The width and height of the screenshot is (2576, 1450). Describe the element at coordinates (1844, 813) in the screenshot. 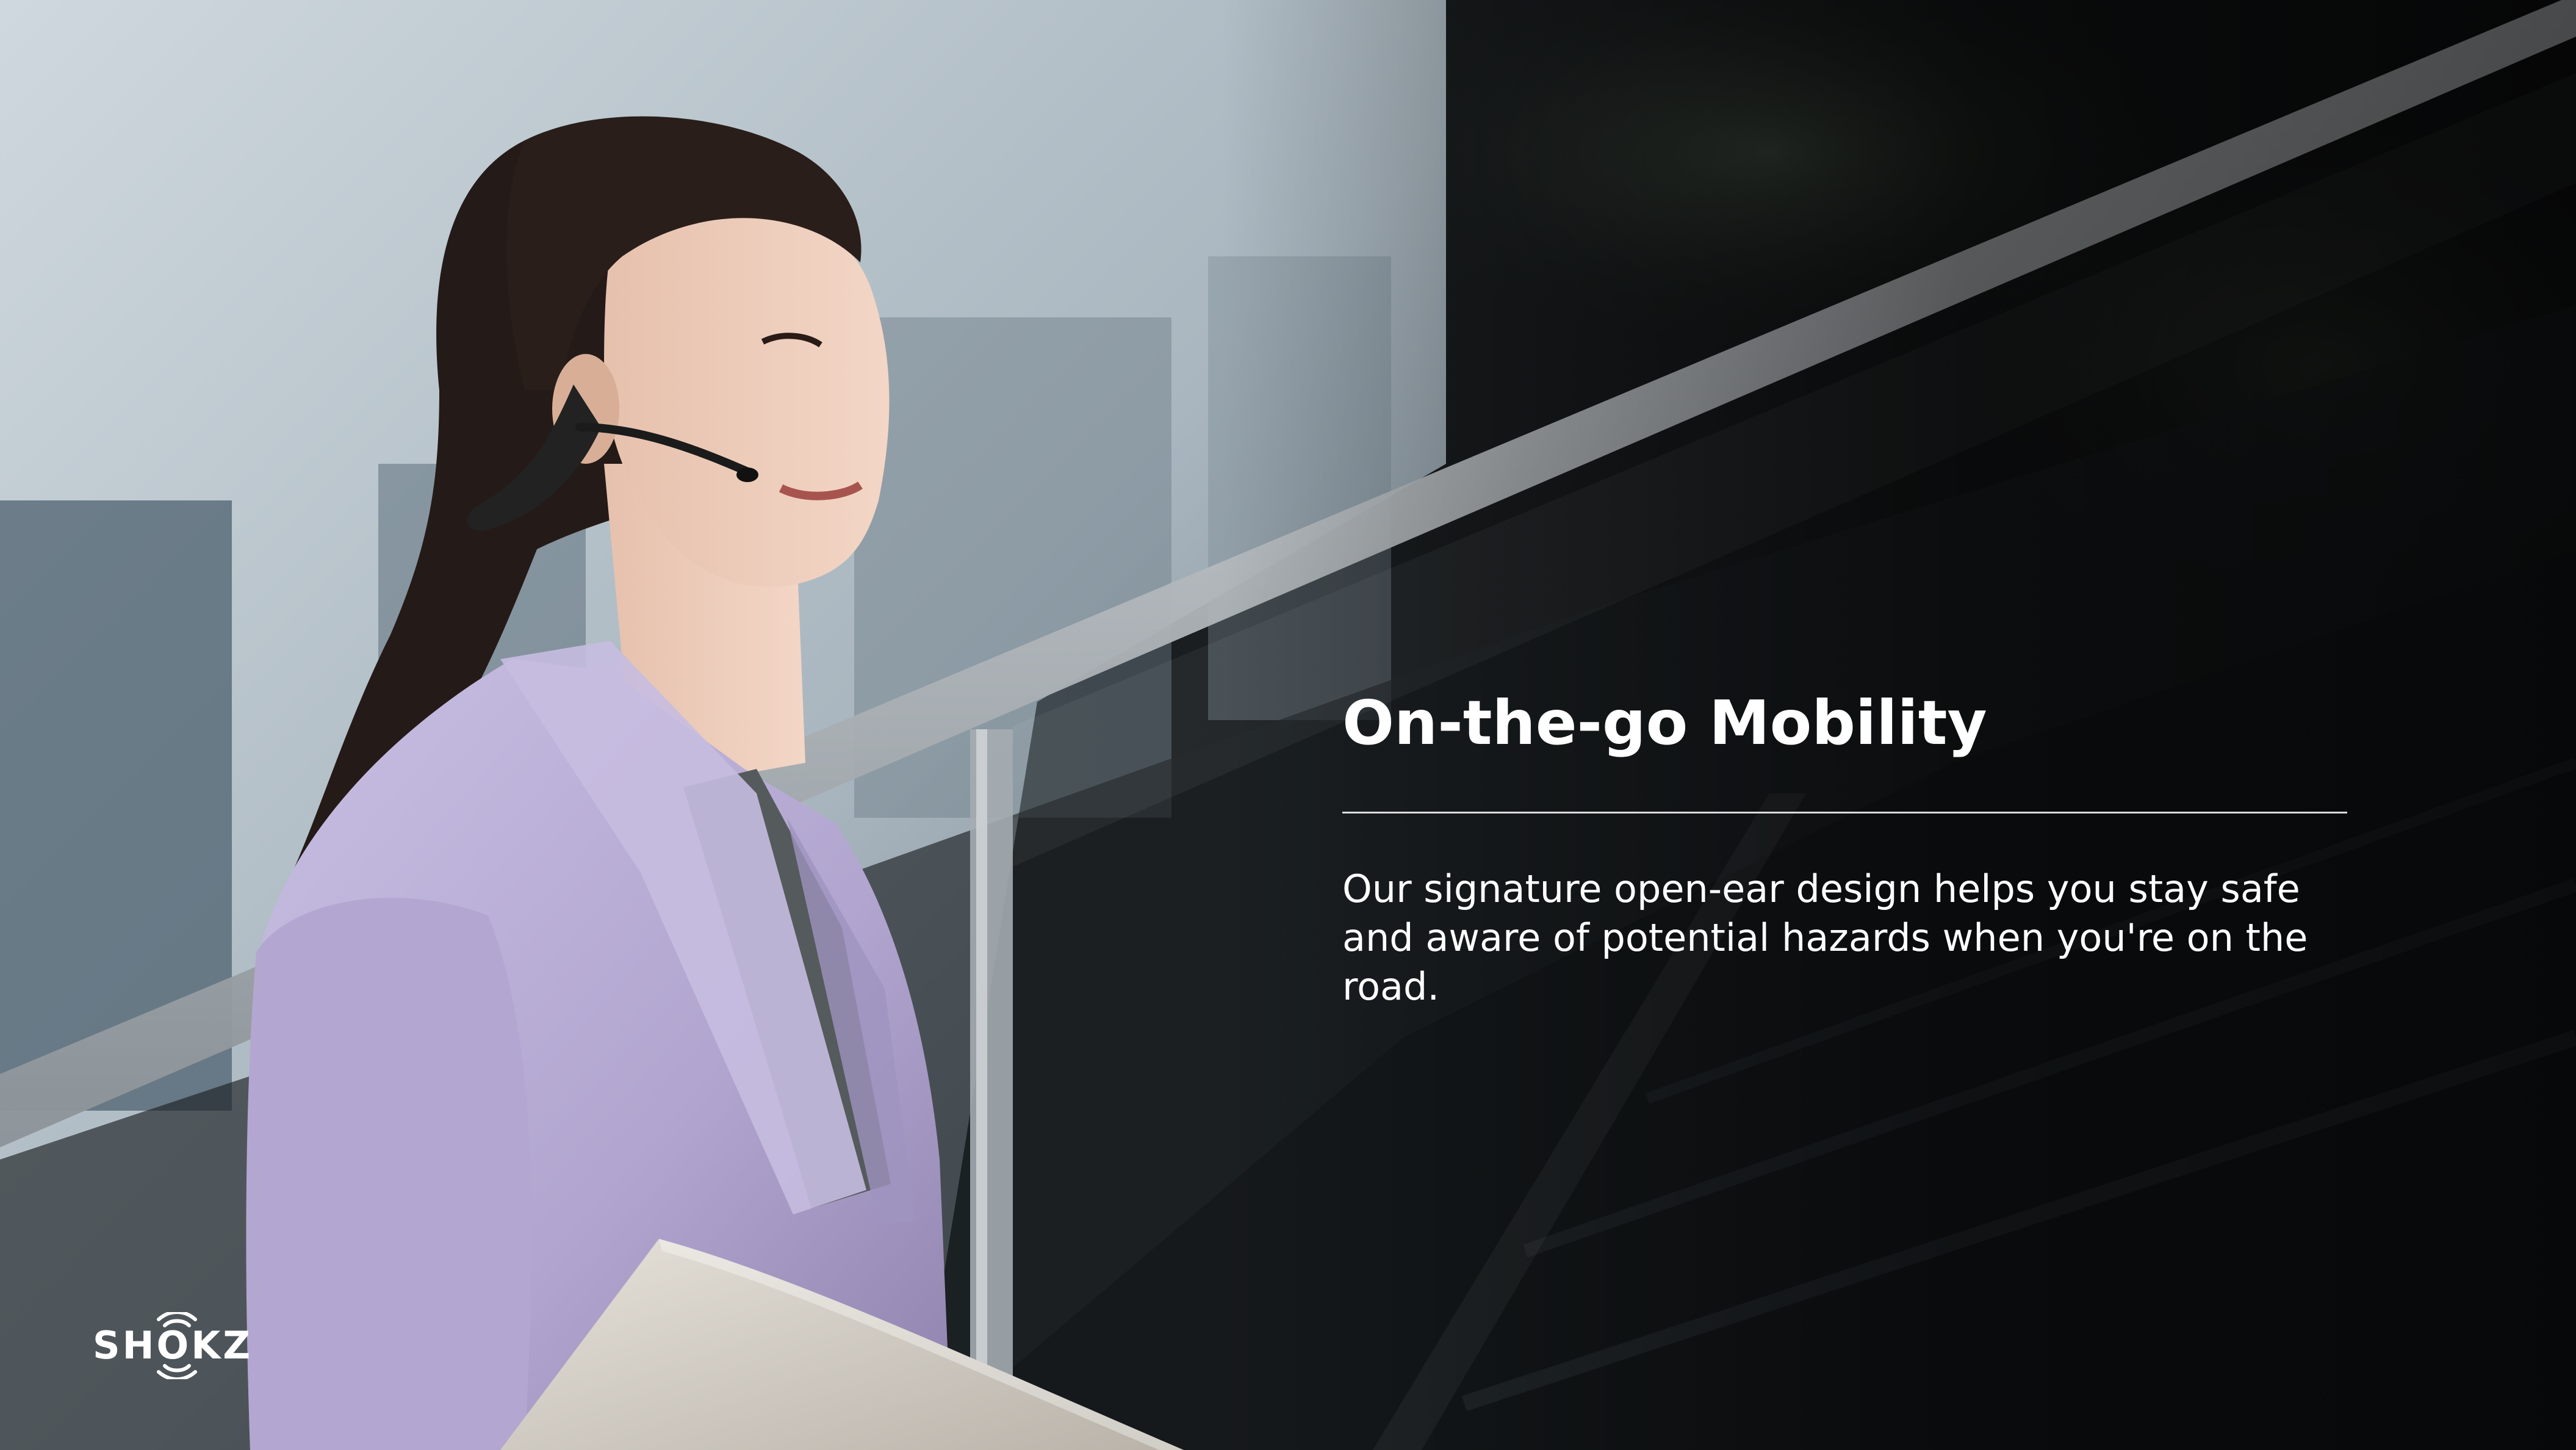

I see `headline-divider` at that location.